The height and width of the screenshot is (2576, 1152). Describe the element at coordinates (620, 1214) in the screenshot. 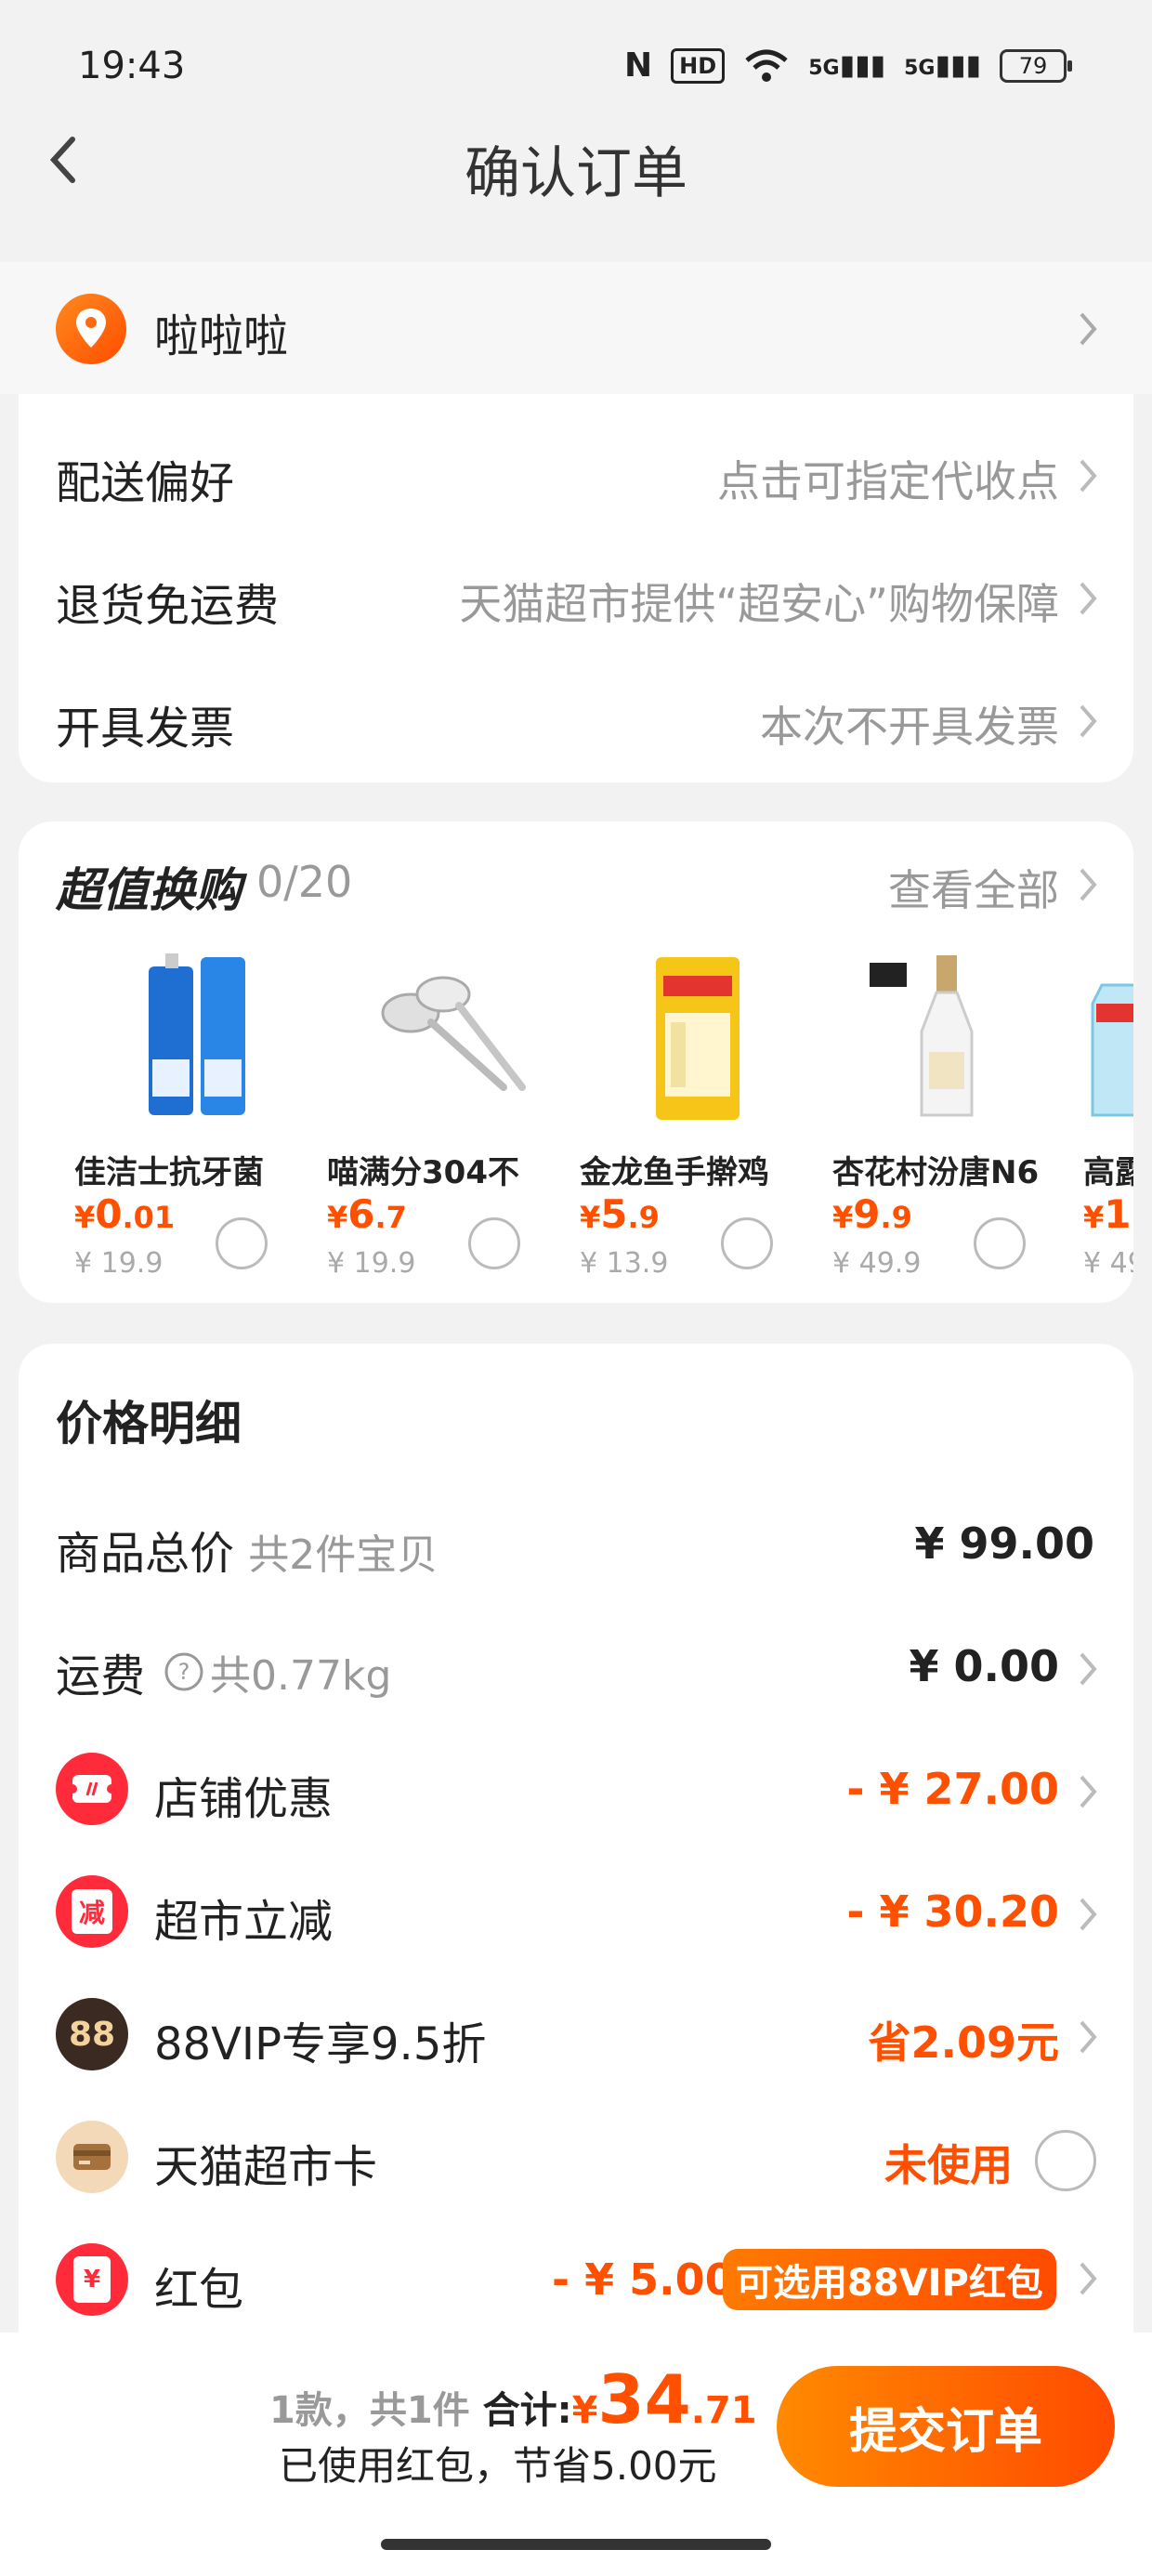

I see `product-price: ¥5.9` at that location.